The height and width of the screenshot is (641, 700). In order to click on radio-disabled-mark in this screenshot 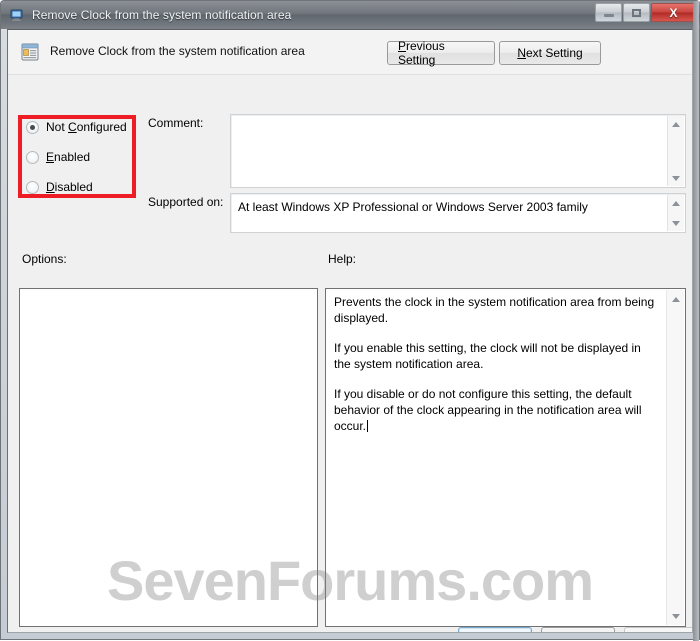, I will do `click(32, 187)`.